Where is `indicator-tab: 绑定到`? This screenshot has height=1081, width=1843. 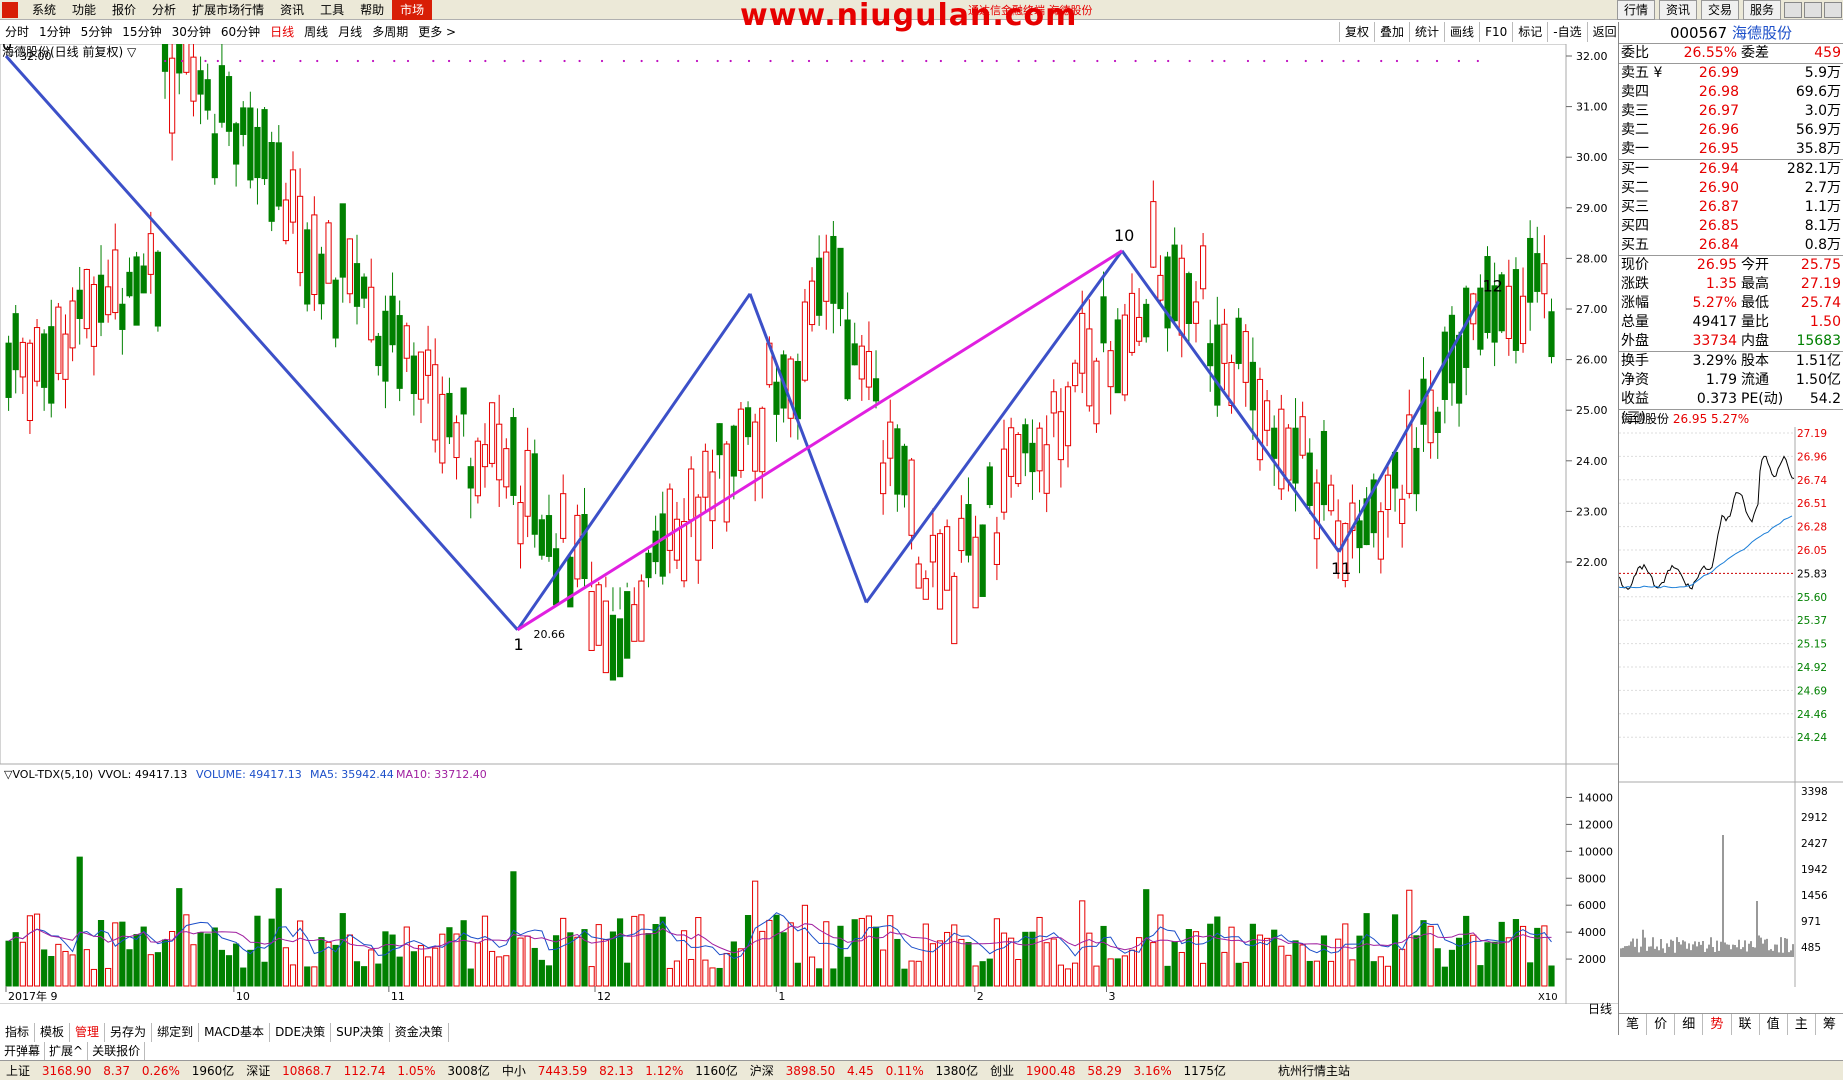 indicator-tab: 绑定到 is located at coordinates (176, 1032).